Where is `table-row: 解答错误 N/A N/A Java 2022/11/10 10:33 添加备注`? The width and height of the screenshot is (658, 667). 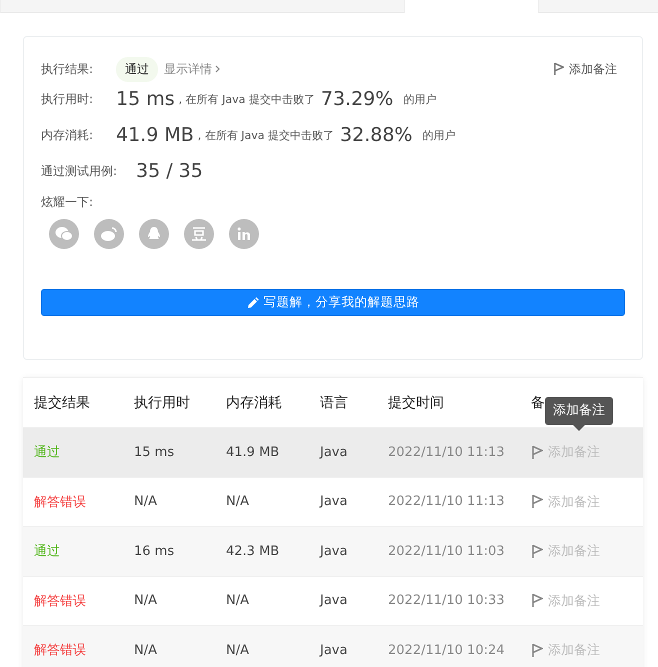 table-row: 解答错误 N/A N/A Java 2022/11/10 10:33 添加备注 is located at coordinates (333, 600).